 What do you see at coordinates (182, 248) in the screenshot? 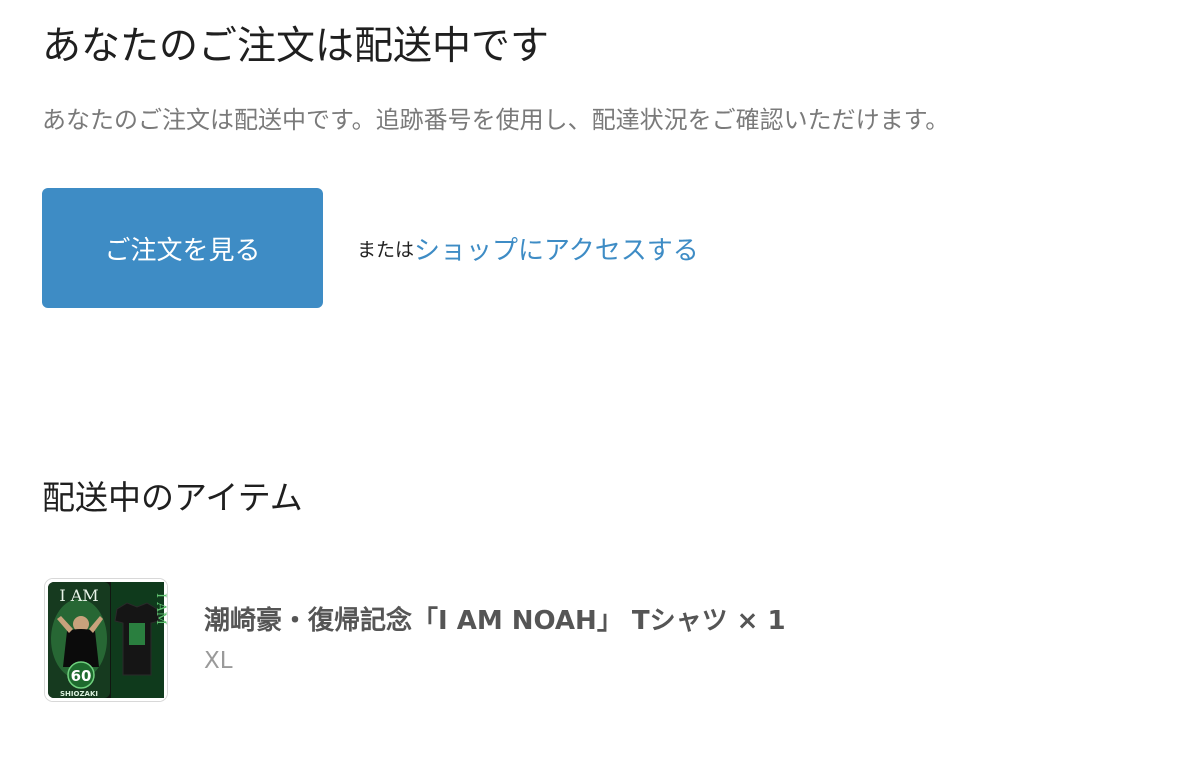
I see `view-order-button: ご注文を見る` at bounding box center [182, 248].